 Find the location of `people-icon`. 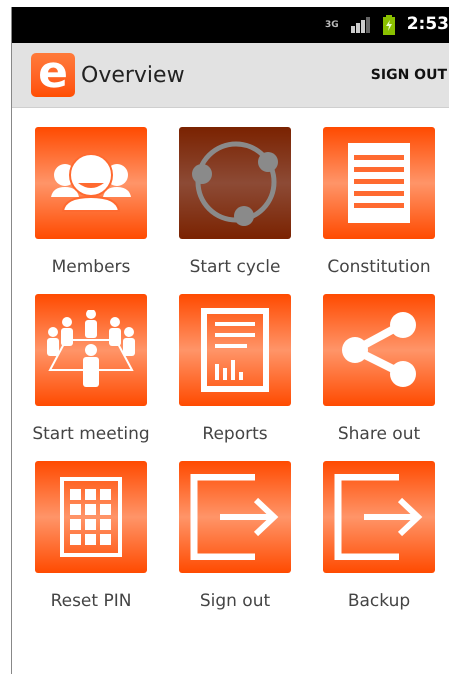

people-icon is located at coordinates (91, 183).